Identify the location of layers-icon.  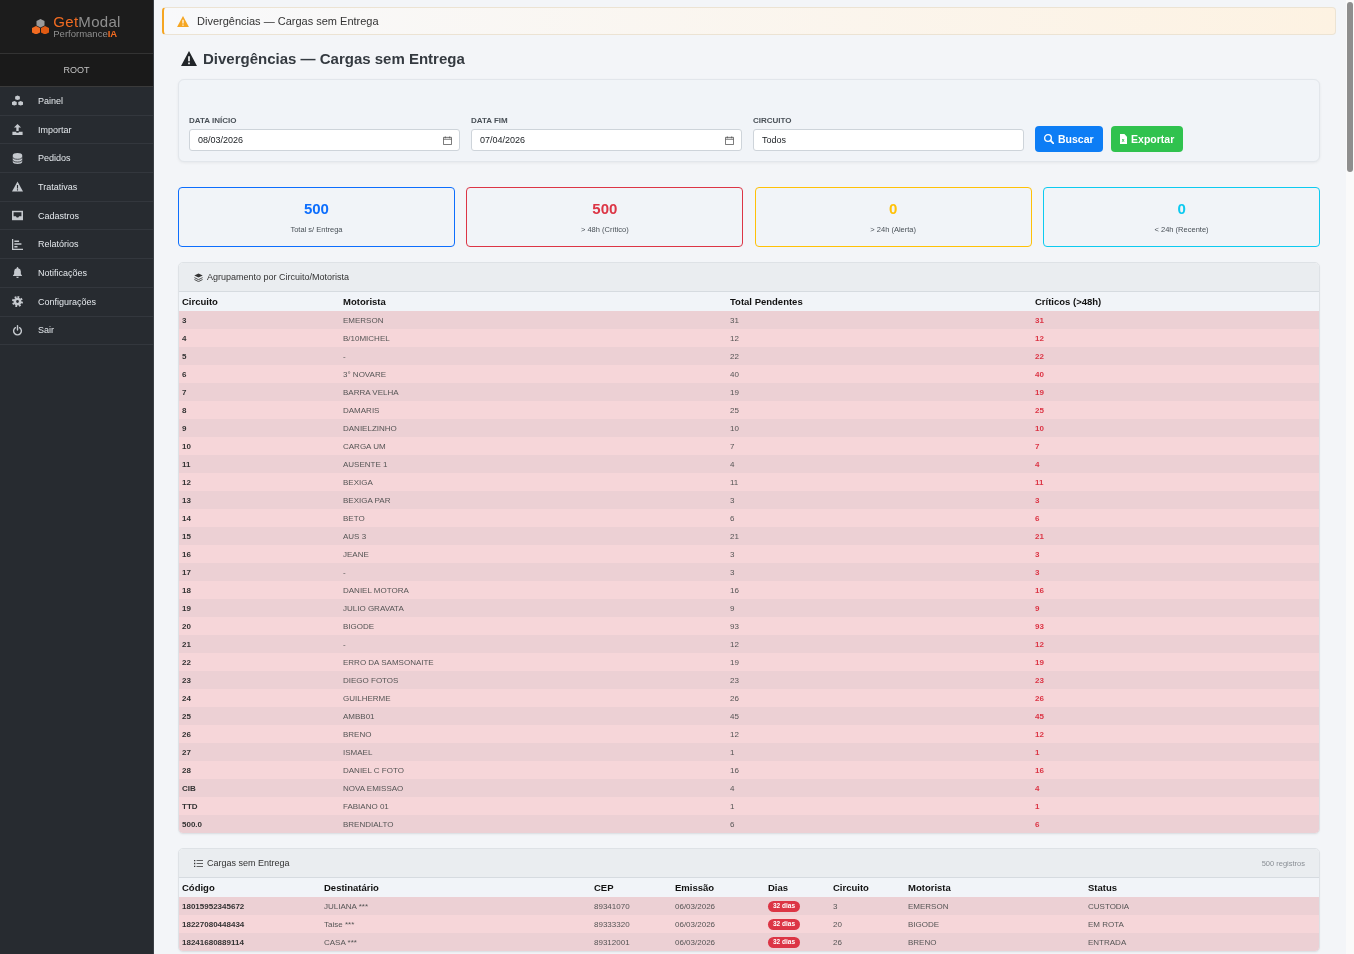
(198, 277).